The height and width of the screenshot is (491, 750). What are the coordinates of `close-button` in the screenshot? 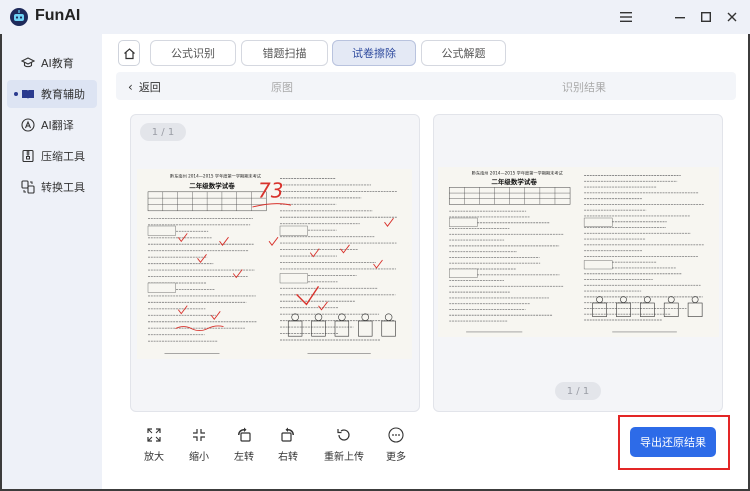 It's located at (732, 17).